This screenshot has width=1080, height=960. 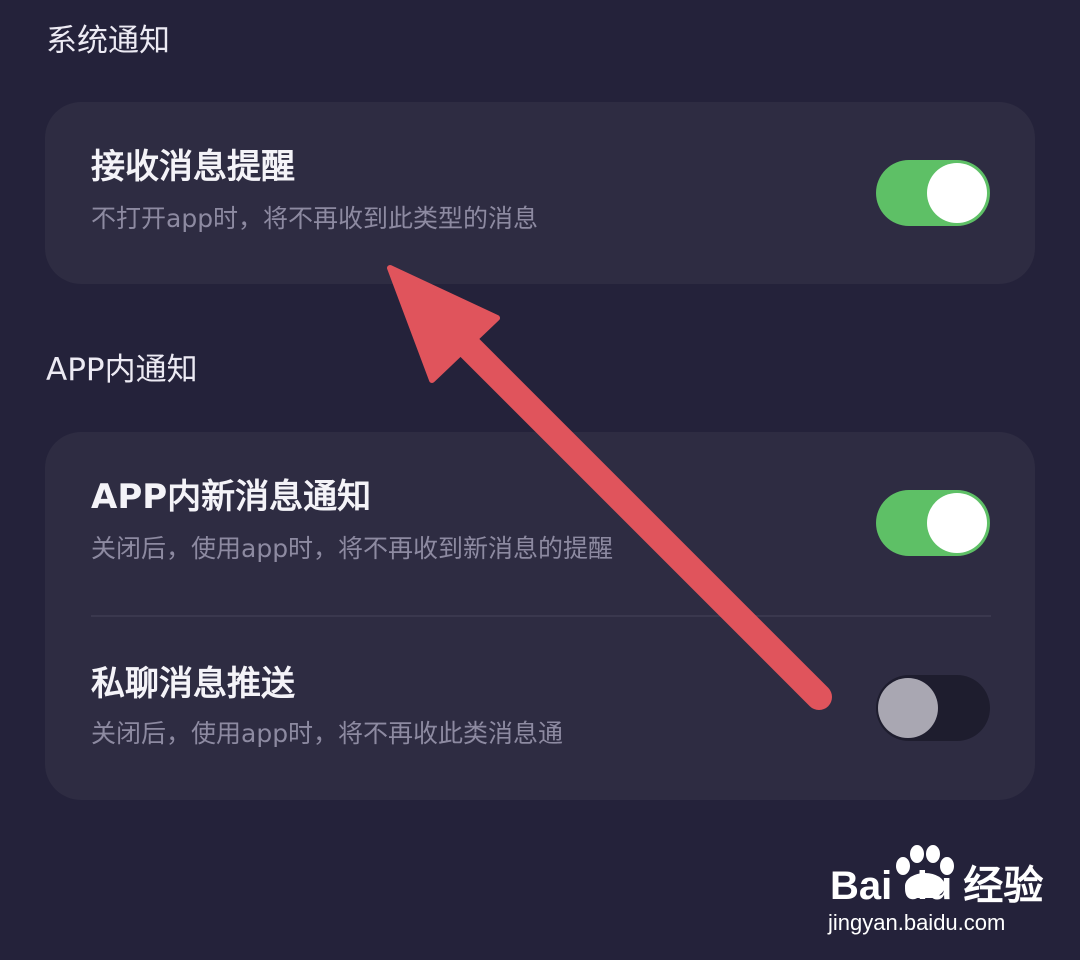 I want to click on toggle-in-app-new-message, so click(x=933, y=523).